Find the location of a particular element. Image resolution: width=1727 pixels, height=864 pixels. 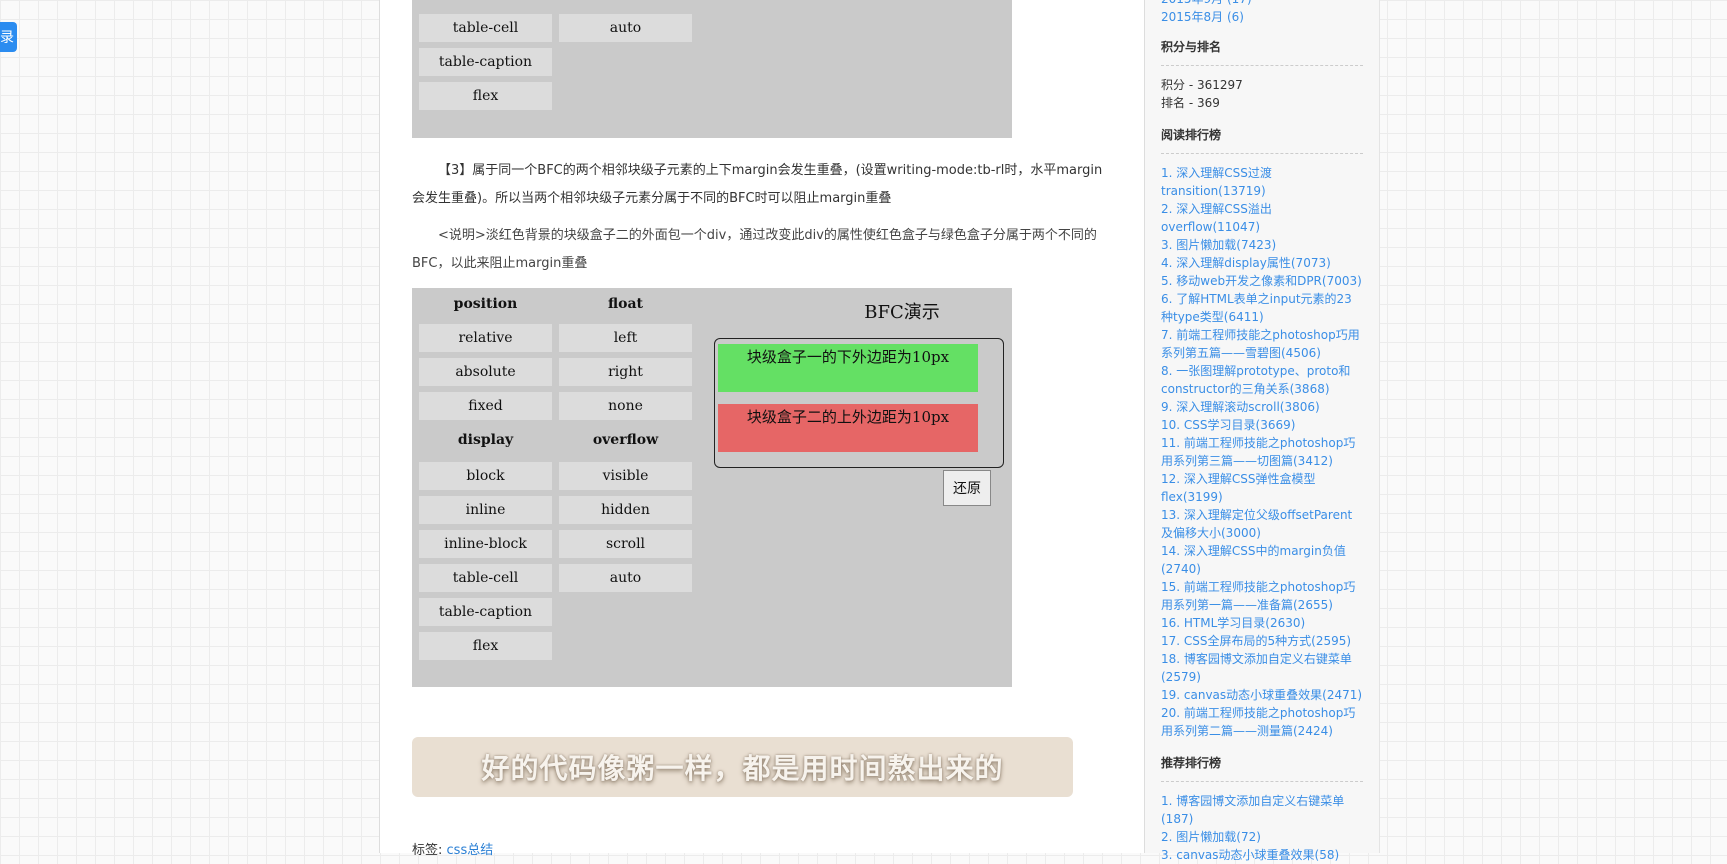

display-option-inline-block: inline-block is located at coordinates (485, 544).